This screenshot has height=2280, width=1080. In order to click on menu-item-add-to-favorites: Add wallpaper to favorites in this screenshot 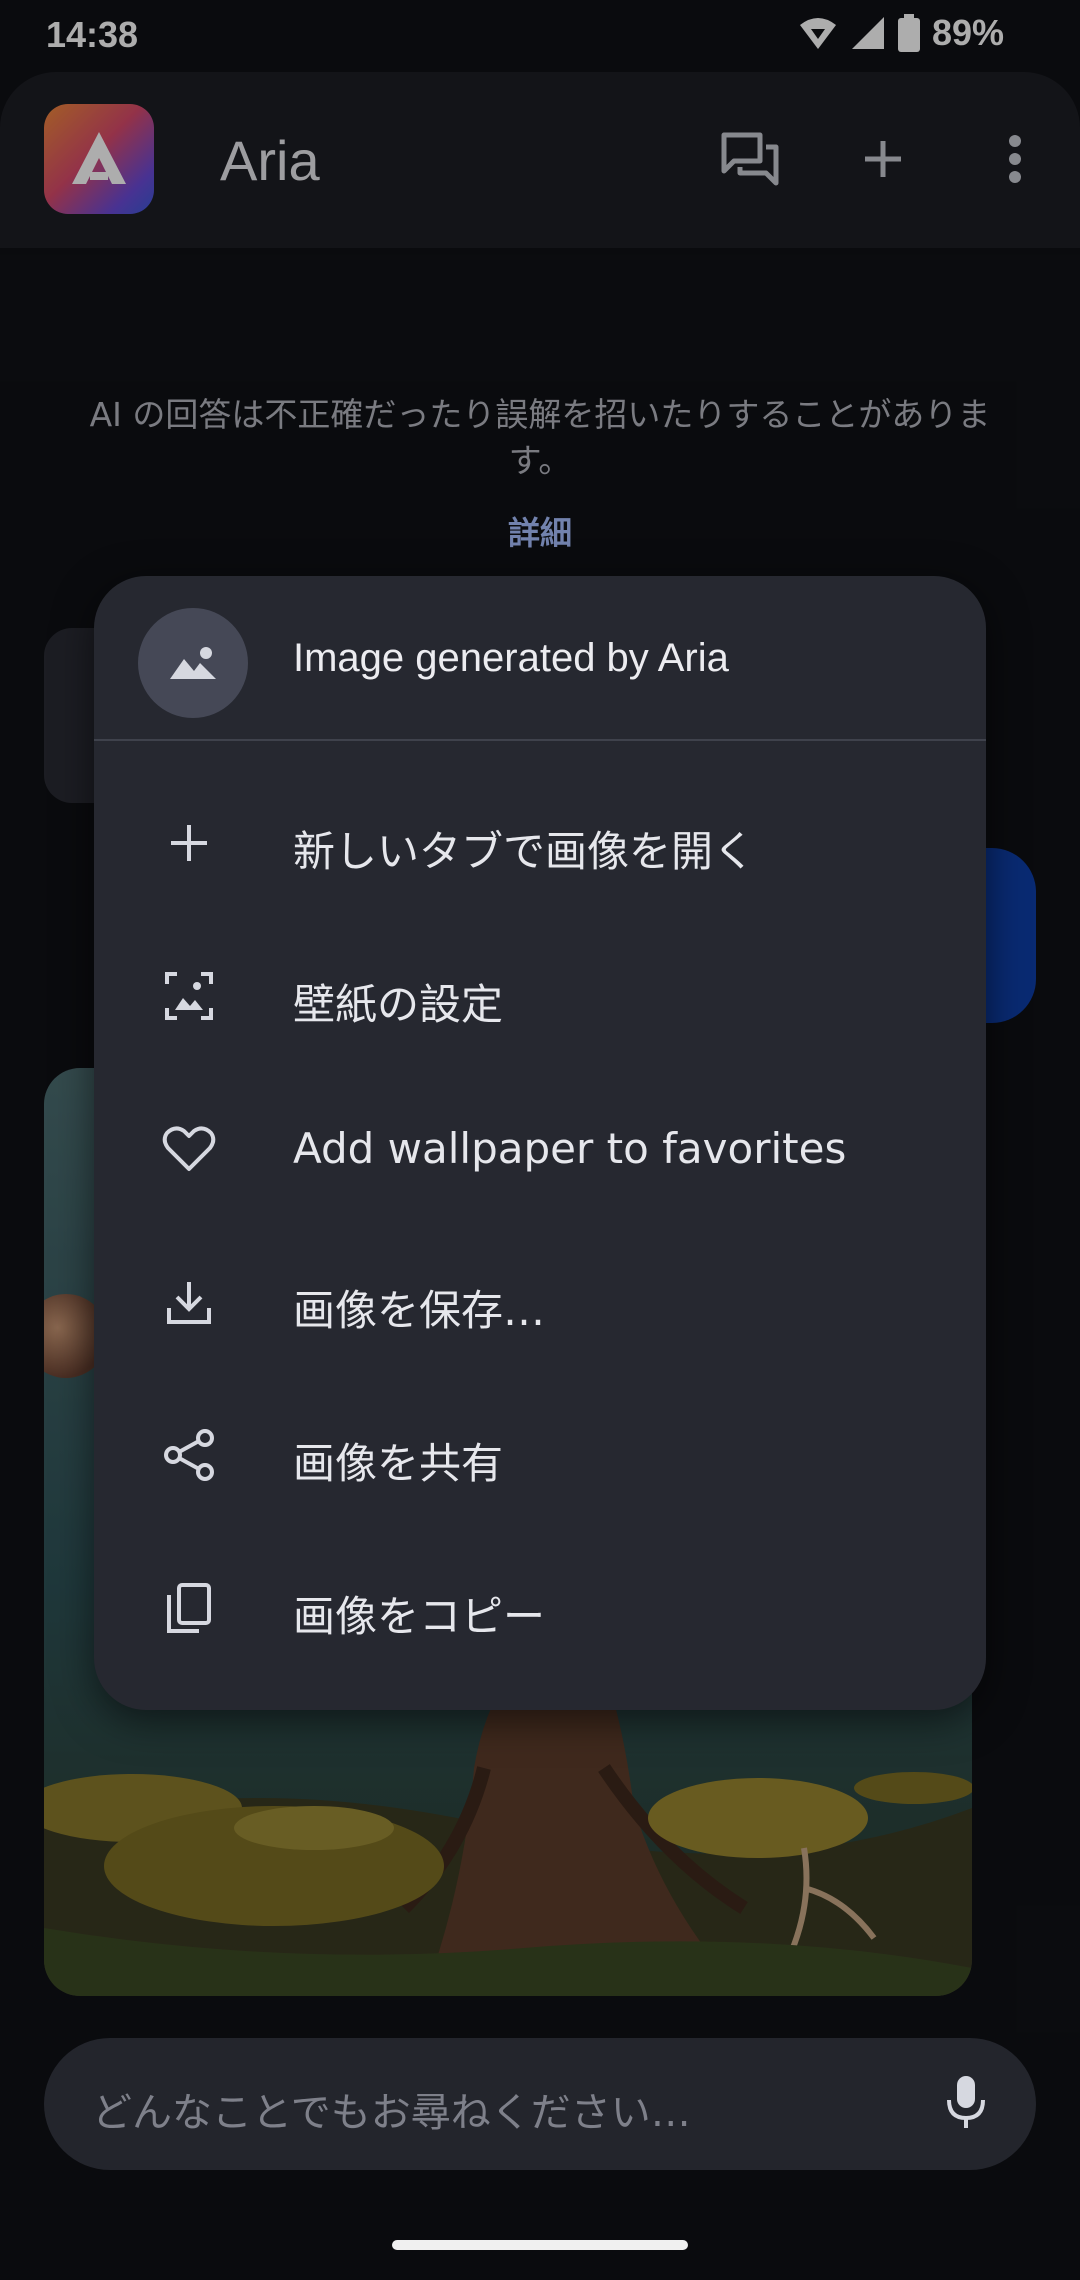, I will do `click(540, 1148)`.